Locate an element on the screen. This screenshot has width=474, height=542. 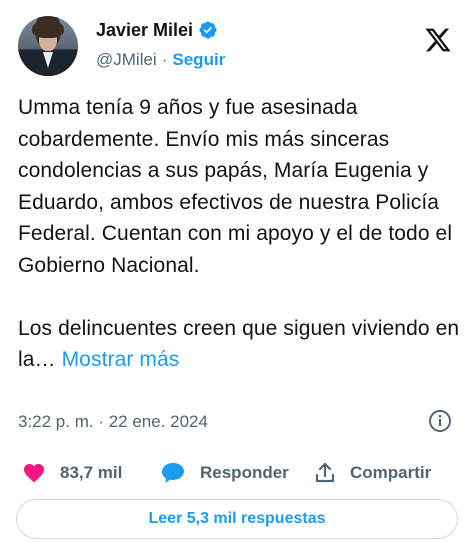
share-button: Compartir is located at coordinates (372, 473).